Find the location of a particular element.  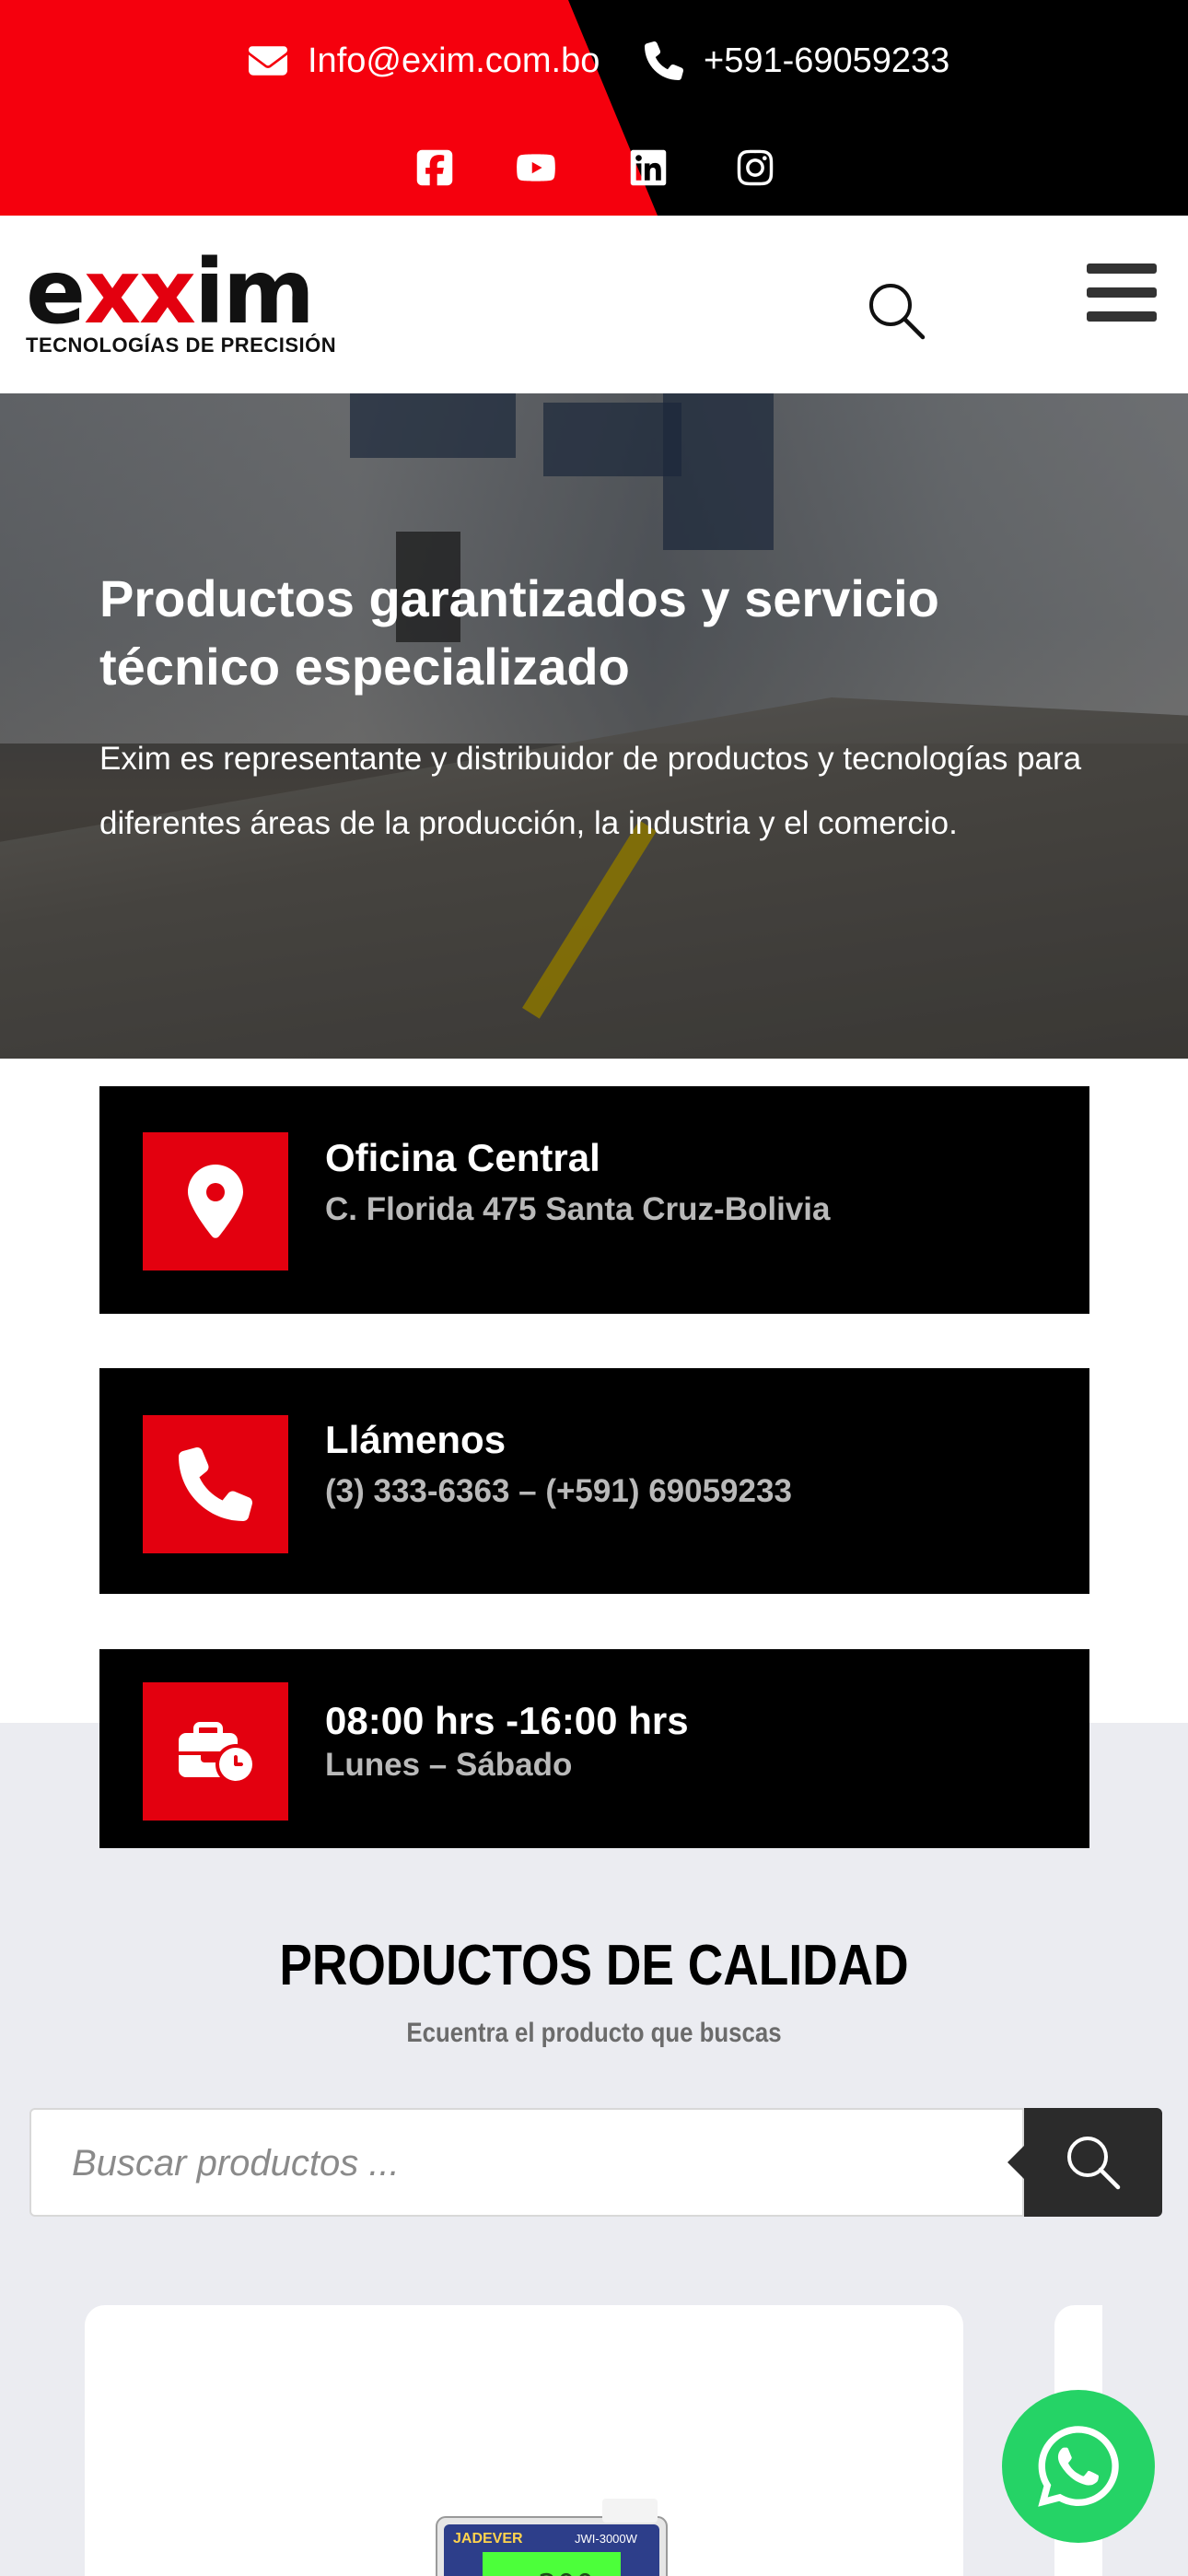

map-pin-icon is located at coordinates (215, 1201).